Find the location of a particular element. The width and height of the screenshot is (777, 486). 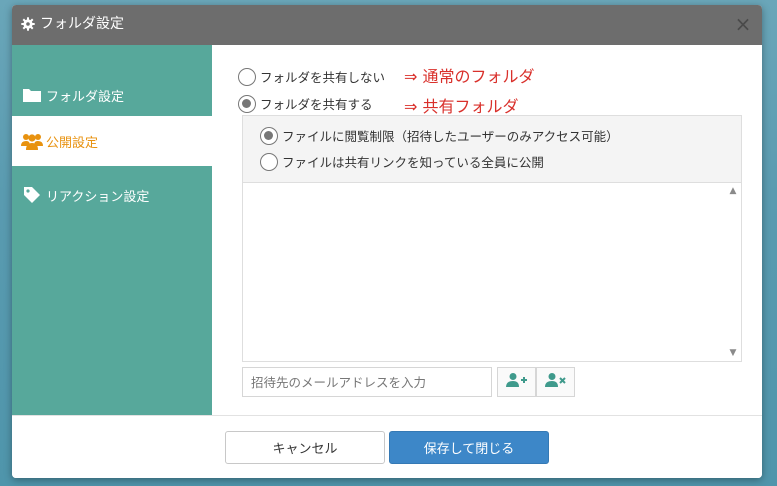

gear-icon is located at coordinates (28, 23).